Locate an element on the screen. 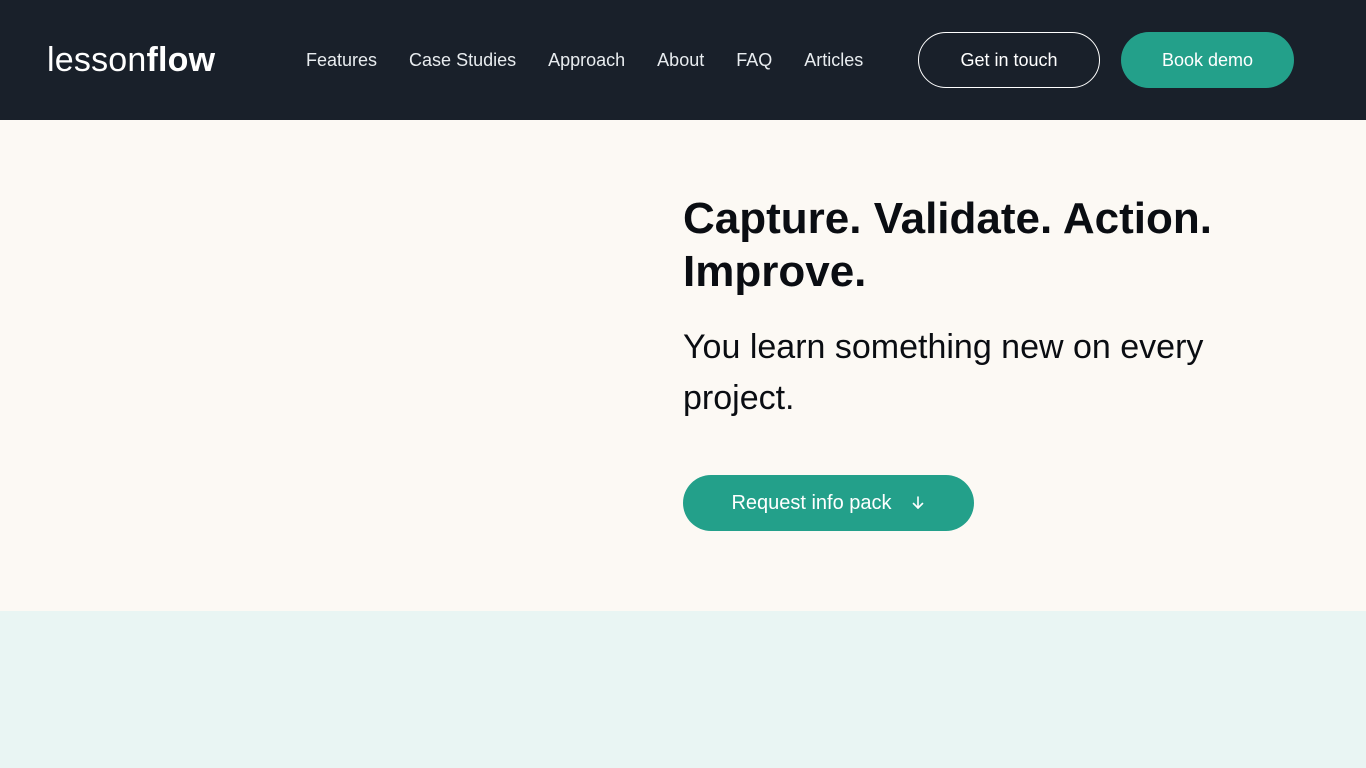 Image resolution: width=1366 pixels, height=768 pixels. nav-link-about: About is located at coordinates (680, 60).